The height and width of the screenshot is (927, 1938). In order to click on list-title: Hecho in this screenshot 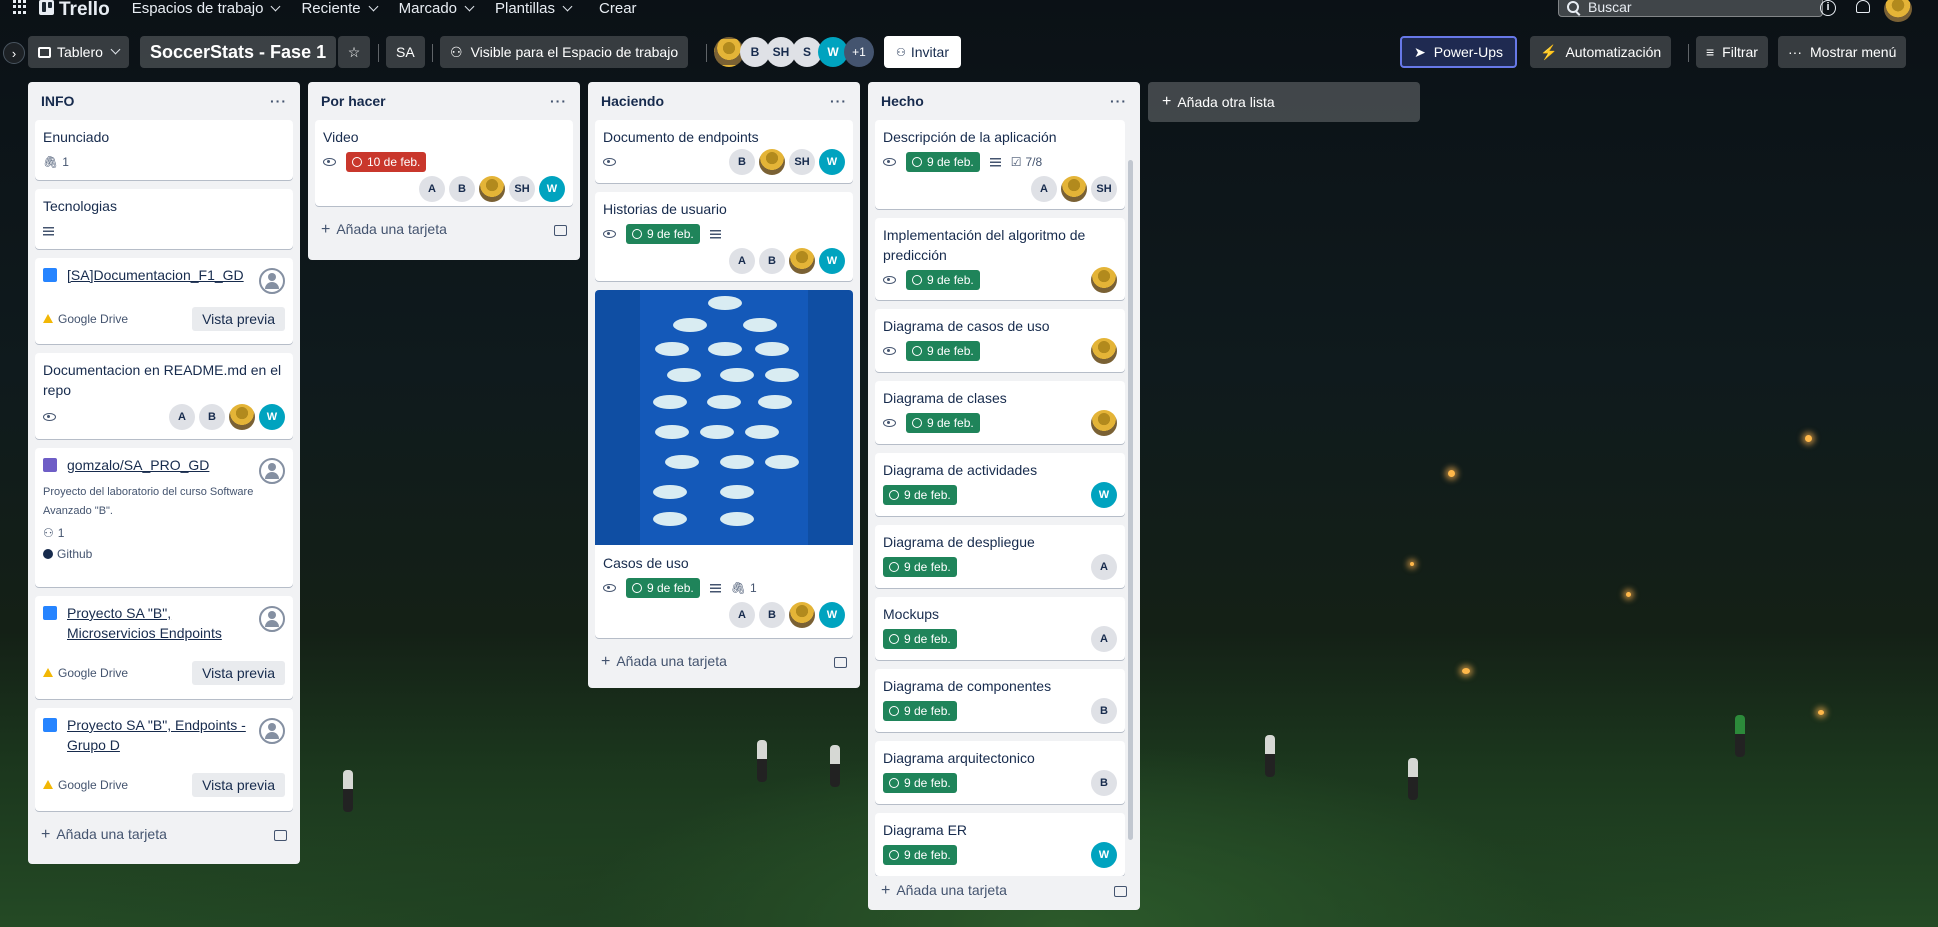, I will do `click(902, 101)`.